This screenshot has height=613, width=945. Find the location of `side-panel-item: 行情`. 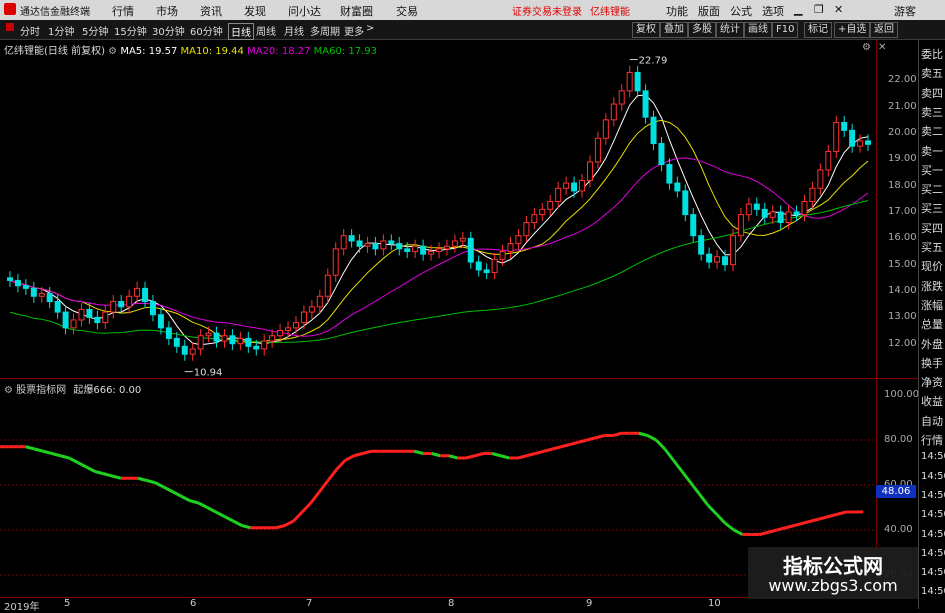

side-panel-item: 行情 is located at coordinates (932, 440).